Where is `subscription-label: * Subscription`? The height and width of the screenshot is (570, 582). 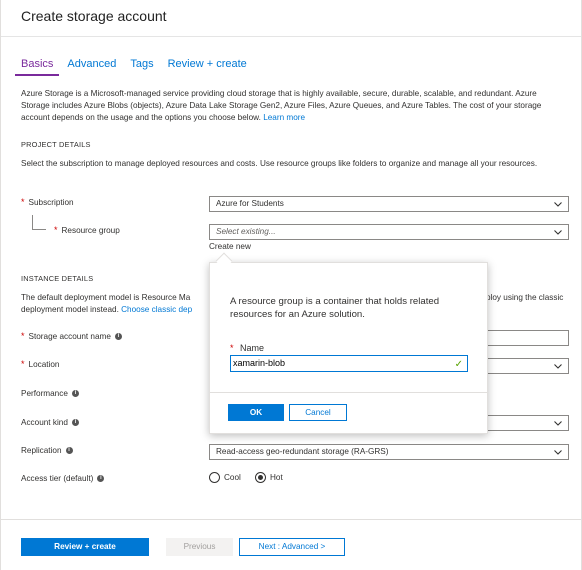
subscription-label: * Subscription is located at coordinates (47, 202).